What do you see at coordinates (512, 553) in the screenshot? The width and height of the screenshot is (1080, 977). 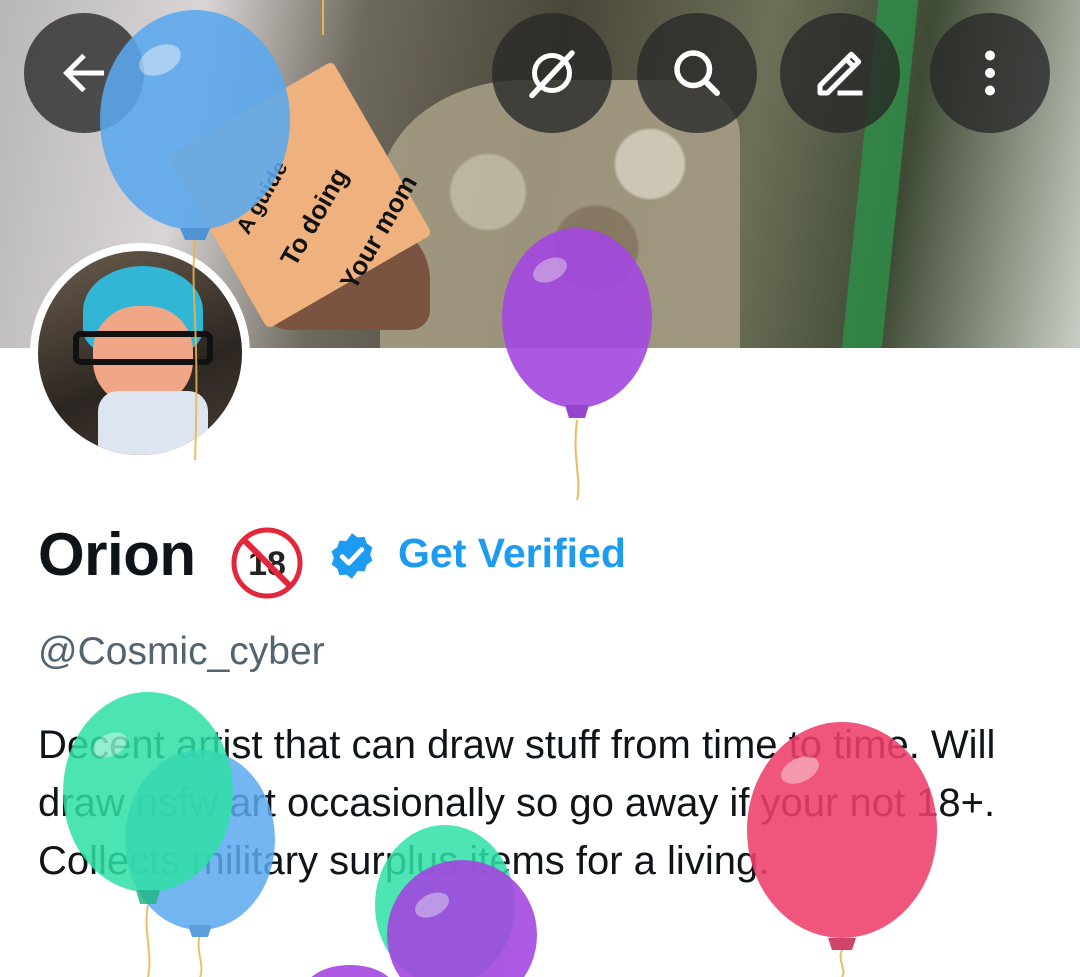 I see `get-verified-link: Get Verified` at bounding box center [512, 553].